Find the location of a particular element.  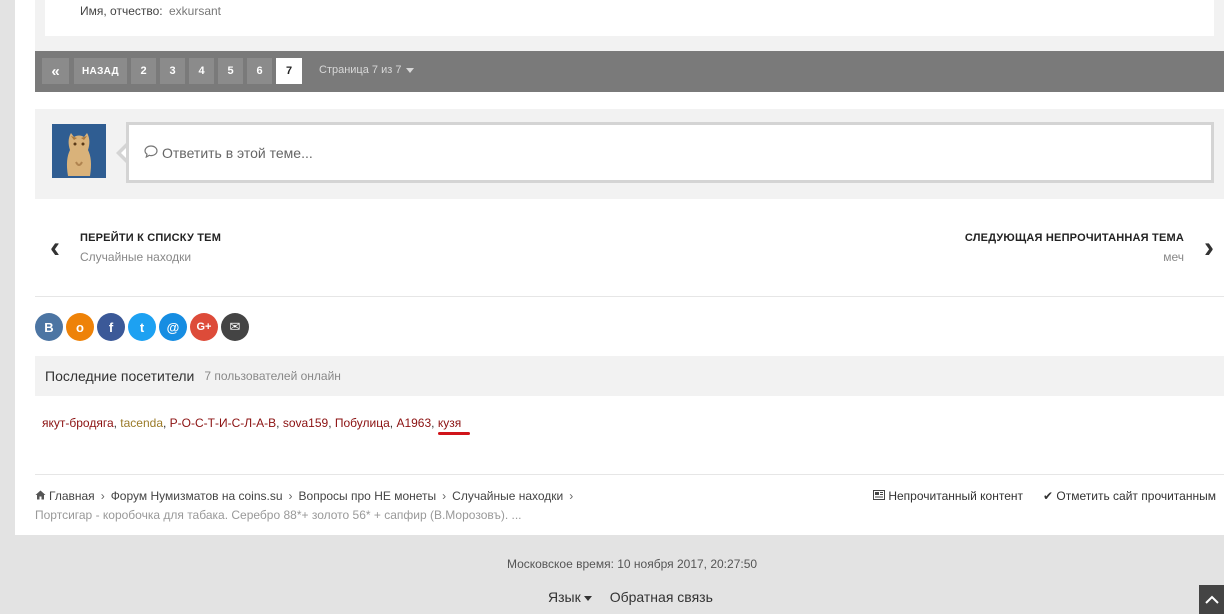

social-share-bar: В о f t @ G+ ✉ is located at coordinates (142, 327).